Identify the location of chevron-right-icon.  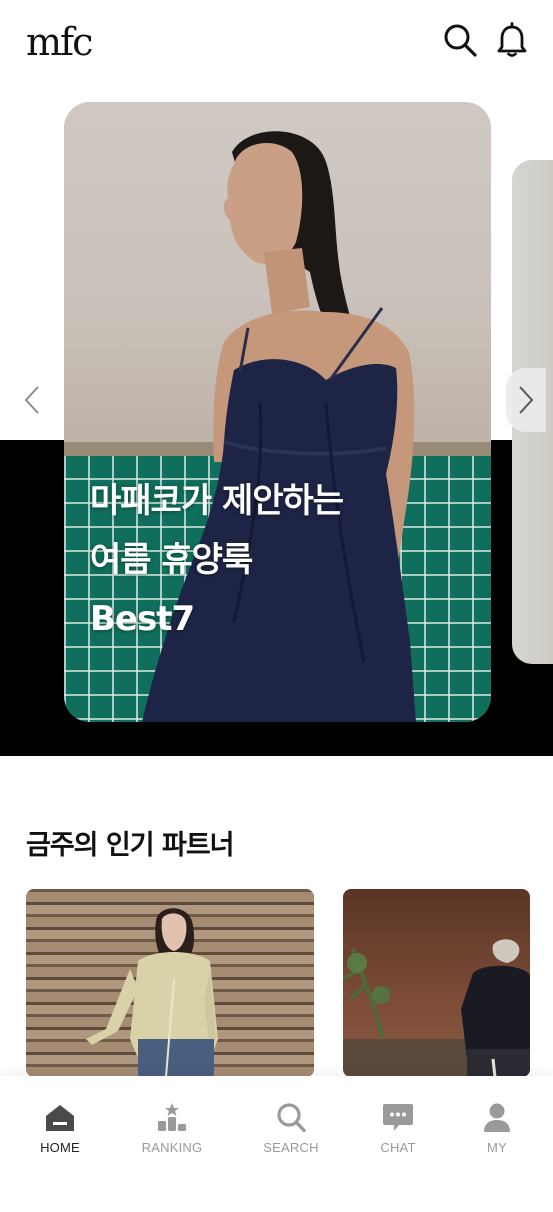
(526, 400).